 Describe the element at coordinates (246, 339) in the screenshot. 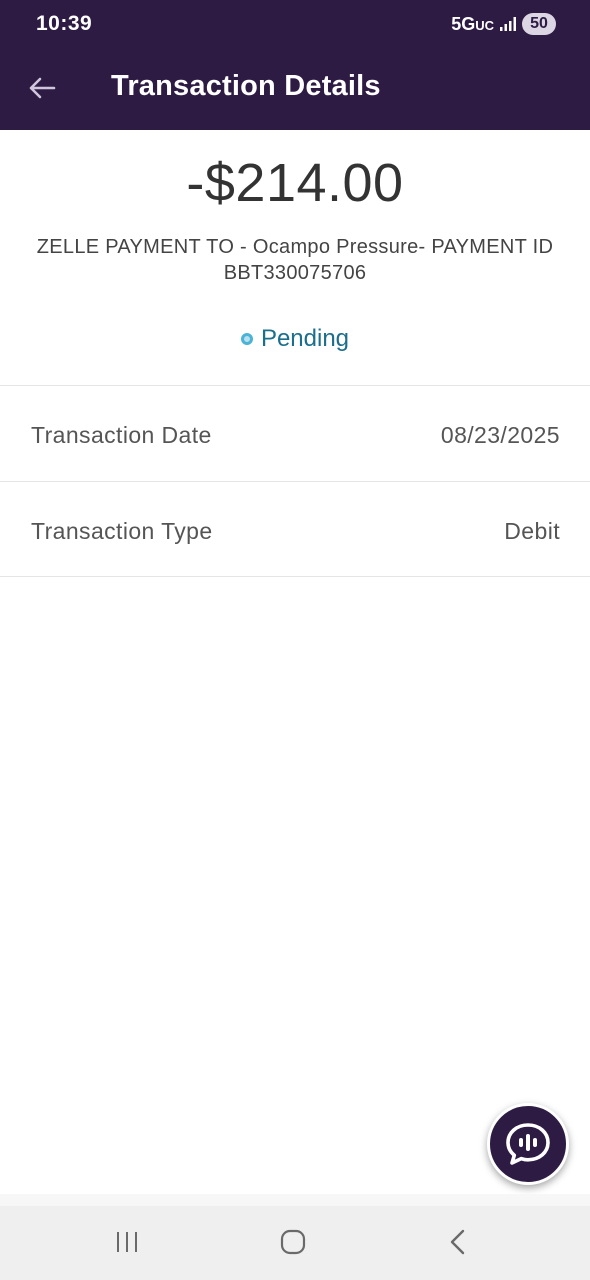

I see `status-dot-icon` at that location.